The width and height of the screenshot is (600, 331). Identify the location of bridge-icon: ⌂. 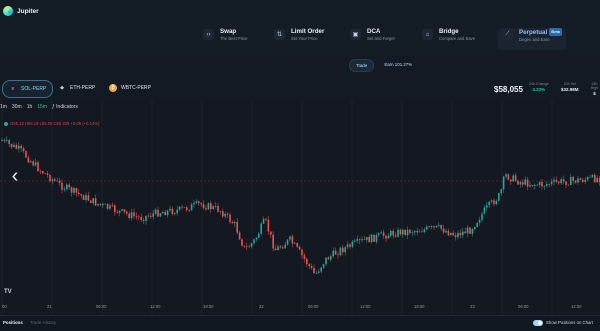
(427, 34).